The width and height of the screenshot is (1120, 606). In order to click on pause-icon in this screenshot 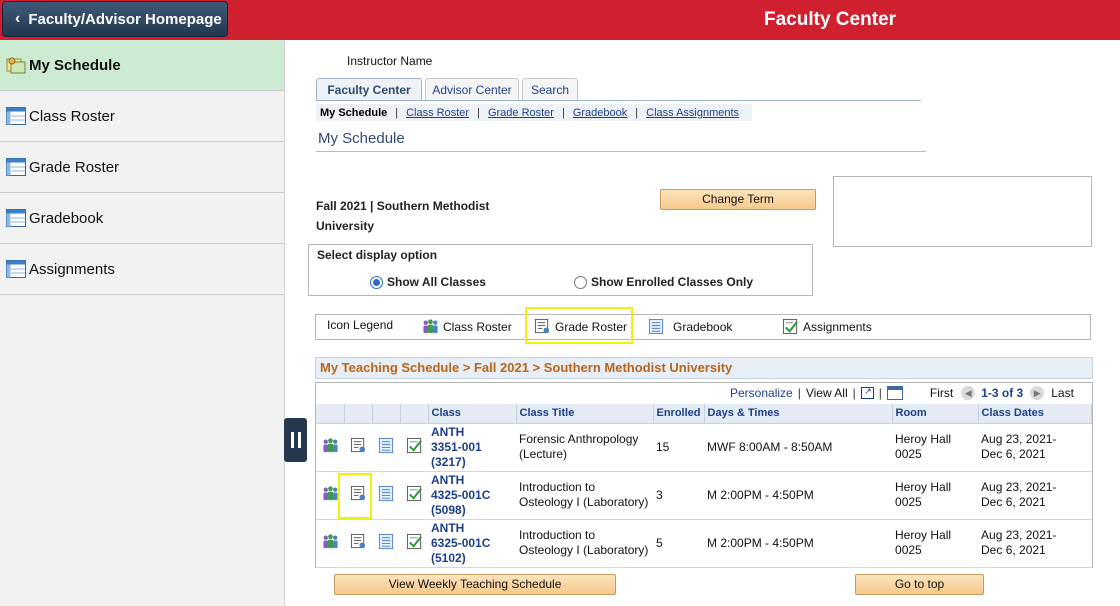, I will do `click(292, 440)`.